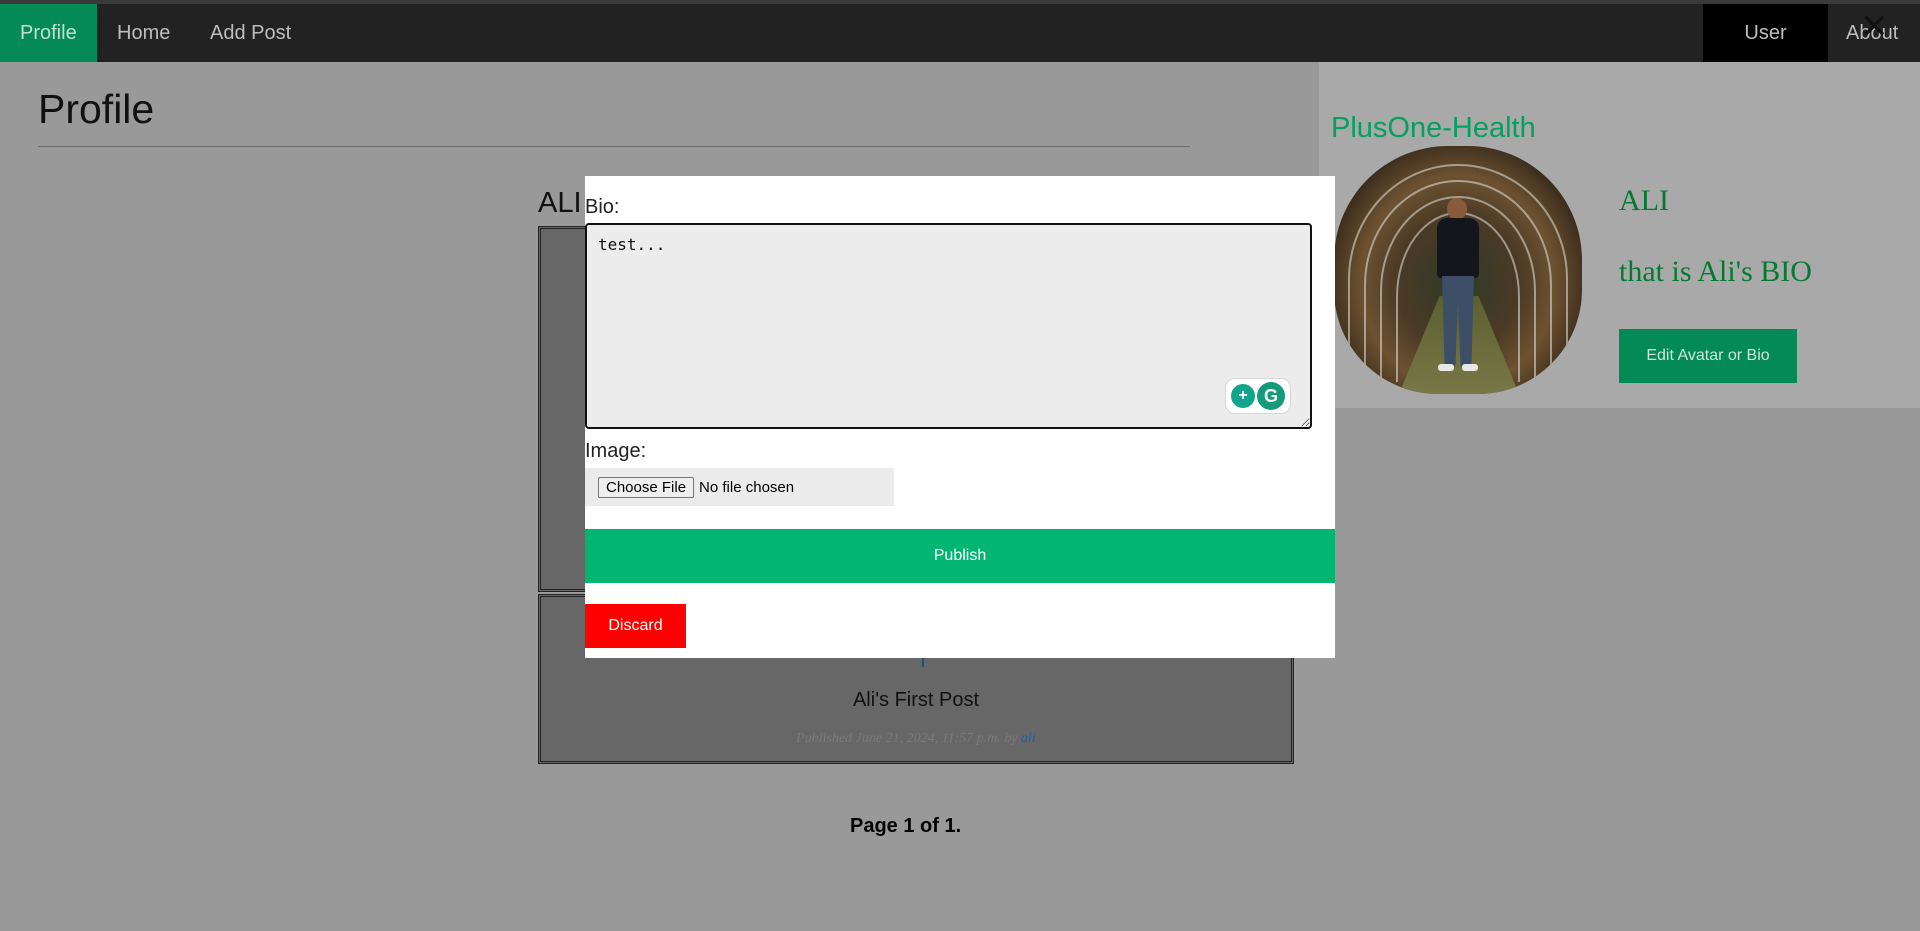 This screenshot has height=931, width=1920. Describe the element at coordinates (48, 33) in the screenshot. I see `nav-profile: Profile` at that location.